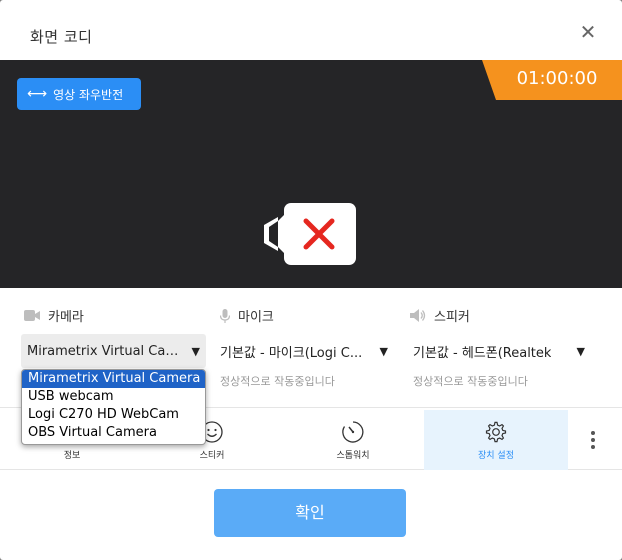  I want to click on camera-option: OBS Virtual Camera, so click(113, 433).